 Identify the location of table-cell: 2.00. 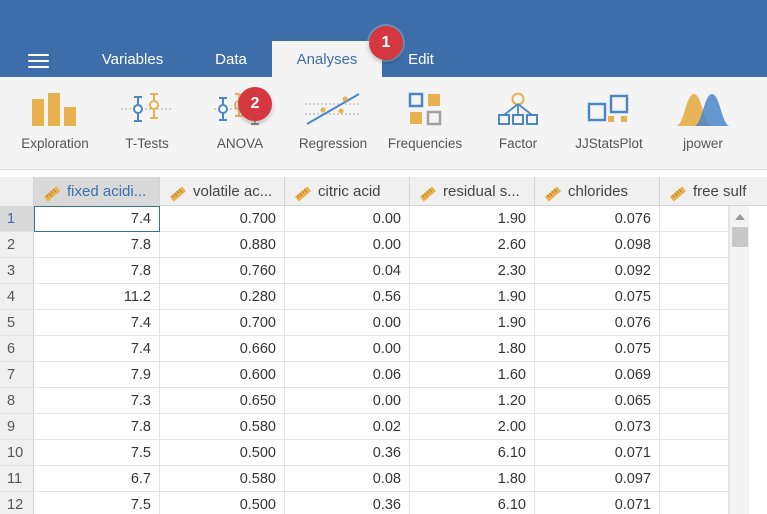
(472, 427).